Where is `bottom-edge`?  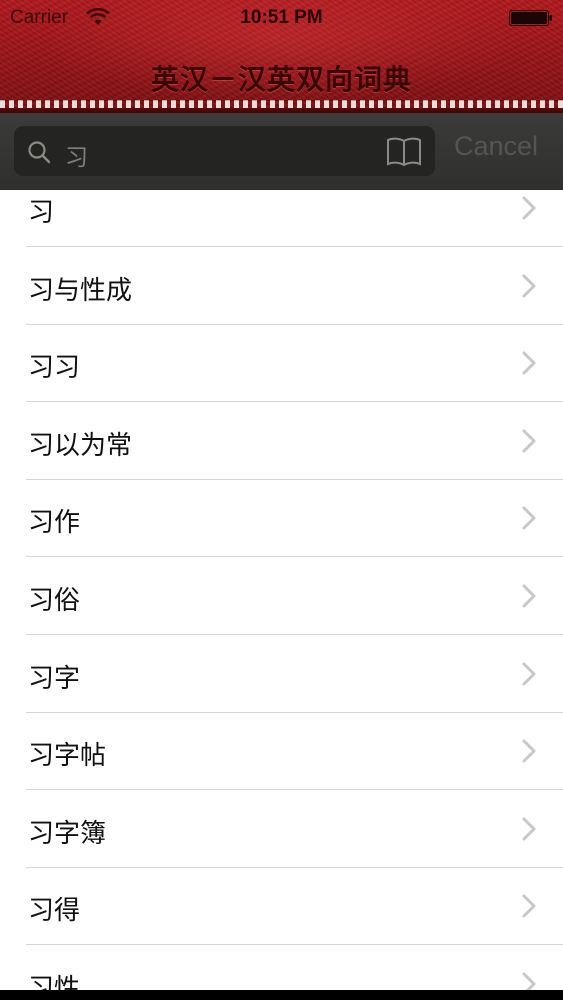
bottom-edge is located at coordinates (281, 995).